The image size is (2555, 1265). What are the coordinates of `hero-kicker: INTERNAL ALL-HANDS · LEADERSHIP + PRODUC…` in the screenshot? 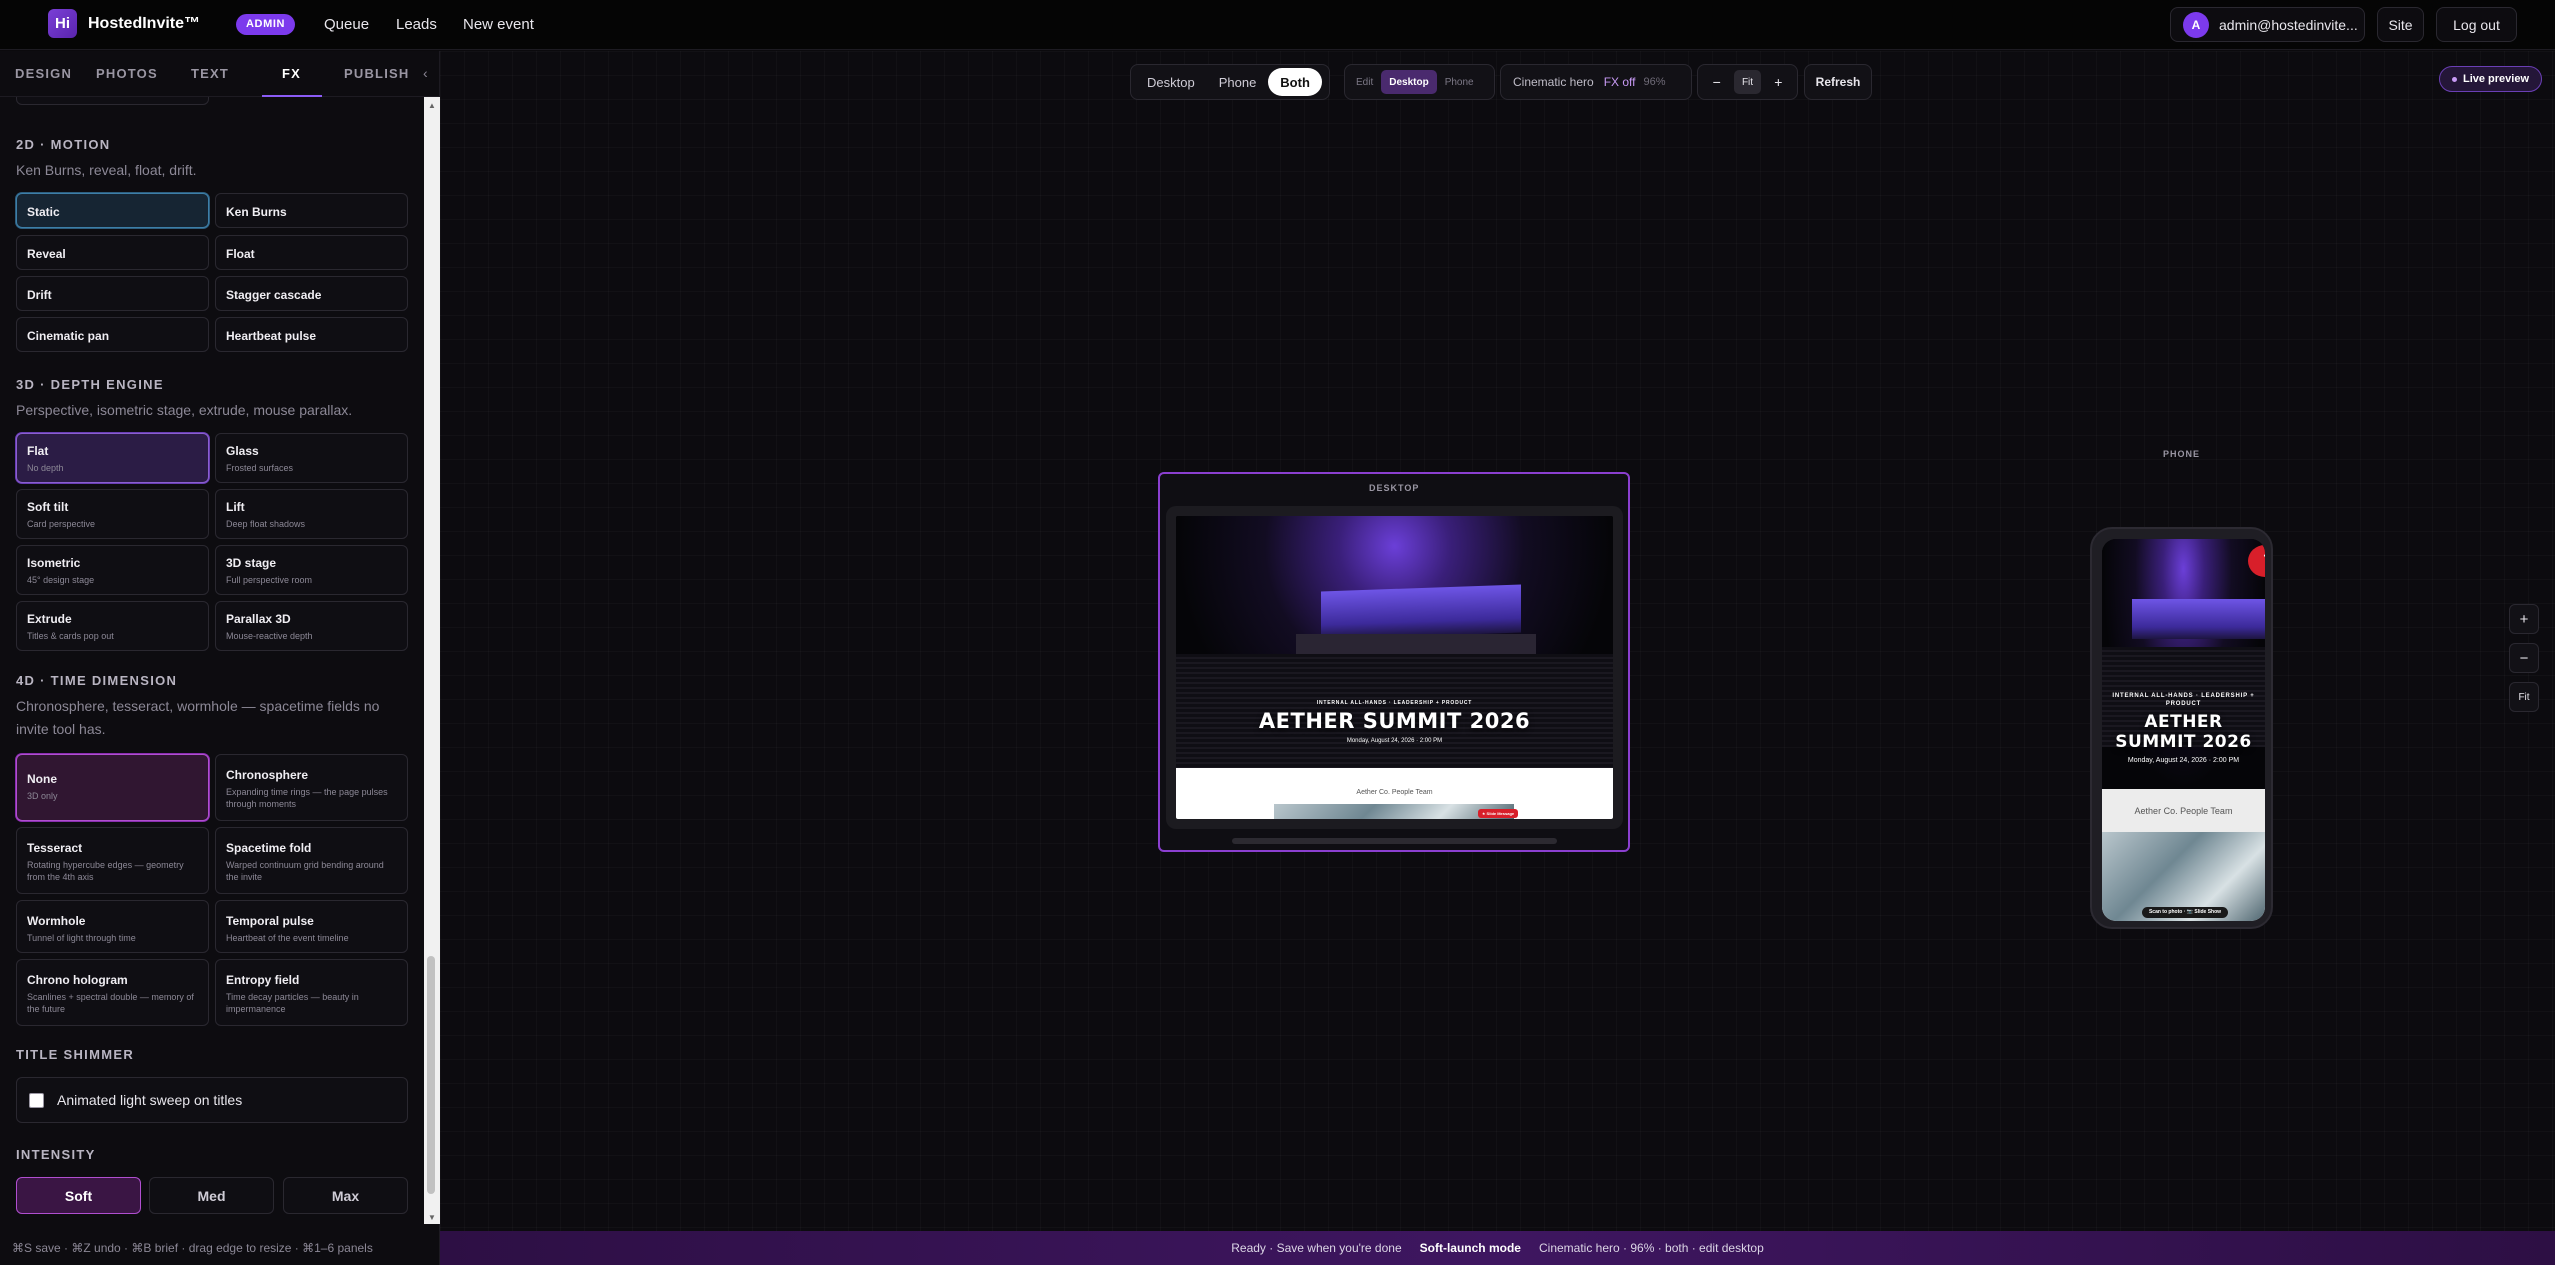 It's located at (1394, 703).